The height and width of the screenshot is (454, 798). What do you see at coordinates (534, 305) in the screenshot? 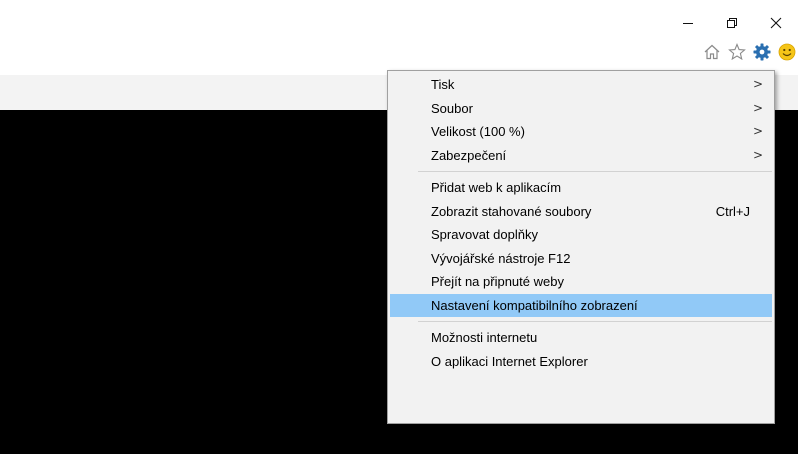
I see `menu-item-label: Nastavení kompatibilního zobrazení` at bounding box center [534, 305].